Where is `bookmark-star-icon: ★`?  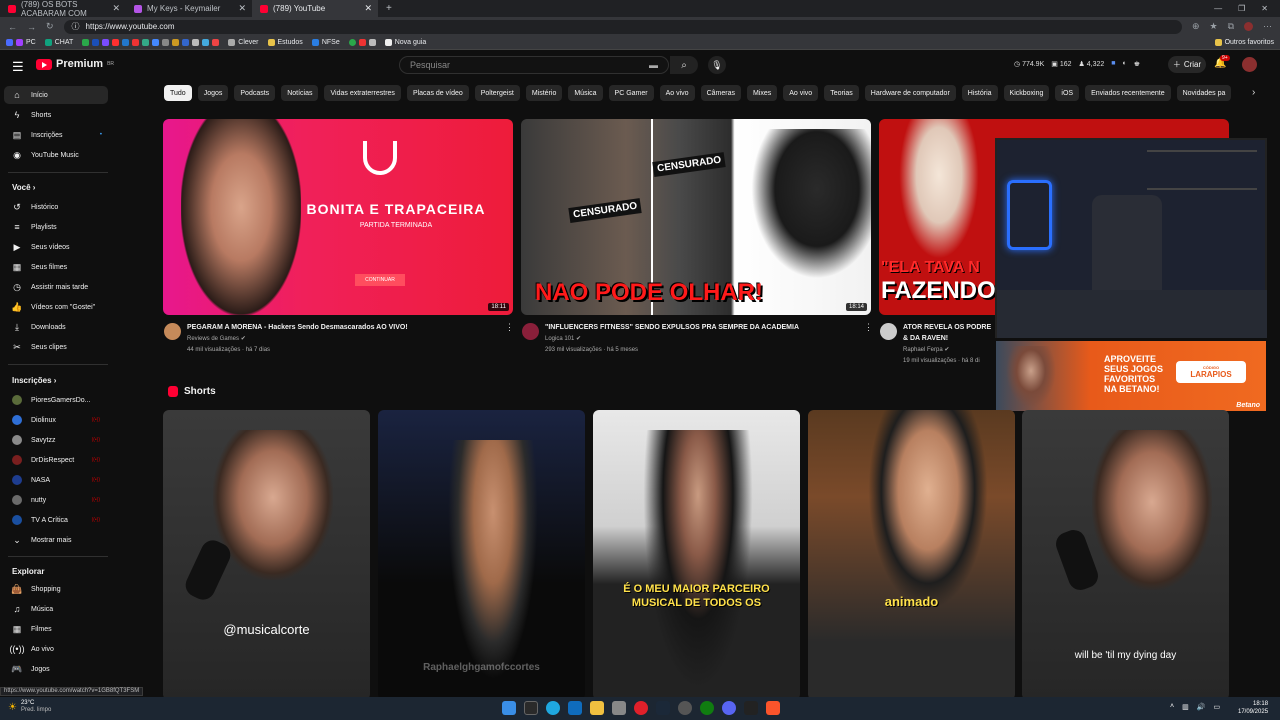 bookmark-star-icon: ★ is located at coordinates (1213, 26).